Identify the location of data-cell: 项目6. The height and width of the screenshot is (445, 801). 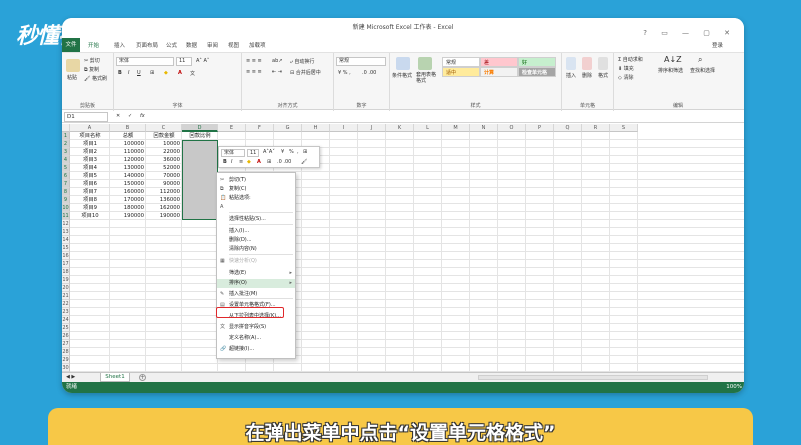
(90, 184).